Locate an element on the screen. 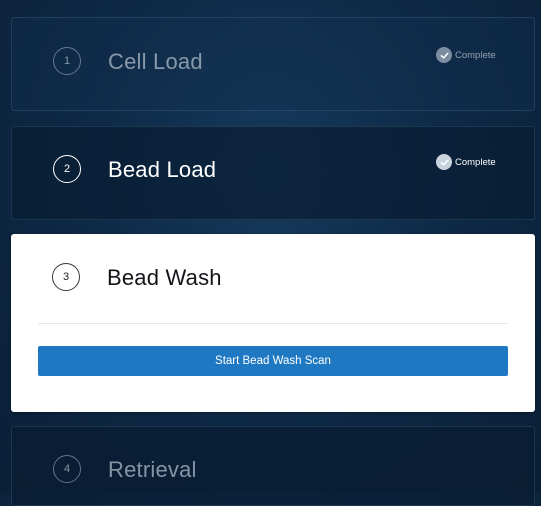 This screenshot has height=506, width=541. step-title: Retrieval is located at coordinates (152, 469).